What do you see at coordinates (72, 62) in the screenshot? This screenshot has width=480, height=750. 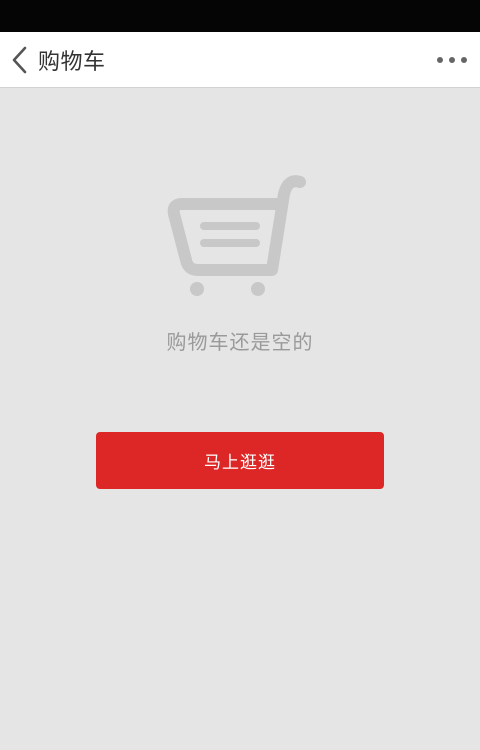 I see `page-title: 购物车` at bounding box center [72, 62].